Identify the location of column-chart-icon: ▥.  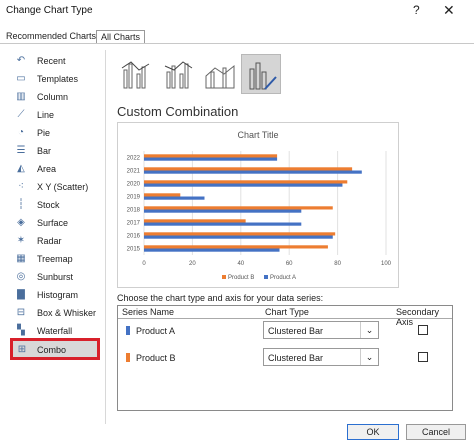
(21, 96).